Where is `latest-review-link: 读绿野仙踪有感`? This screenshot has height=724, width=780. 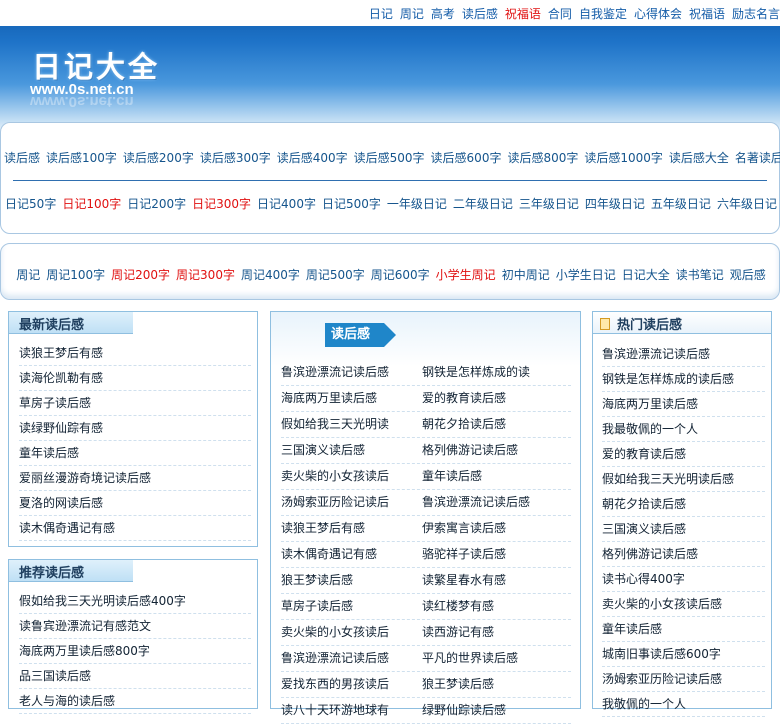 latest-review-link: 读绿野仙踪有感 is located at coordinates (61, 428).